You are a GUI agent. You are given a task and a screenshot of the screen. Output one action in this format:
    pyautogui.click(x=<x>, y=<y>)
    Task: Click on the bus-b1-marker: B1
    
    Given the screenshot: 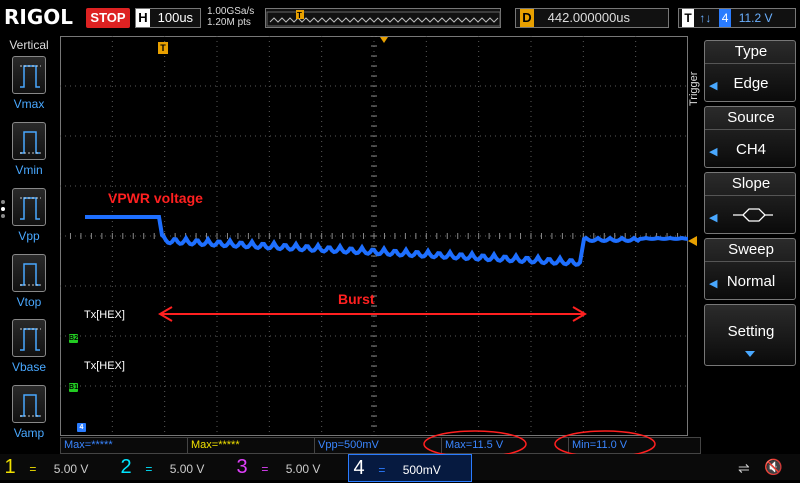 What is the action you would take?
    pyautogui.click(x=73, y=387)
    